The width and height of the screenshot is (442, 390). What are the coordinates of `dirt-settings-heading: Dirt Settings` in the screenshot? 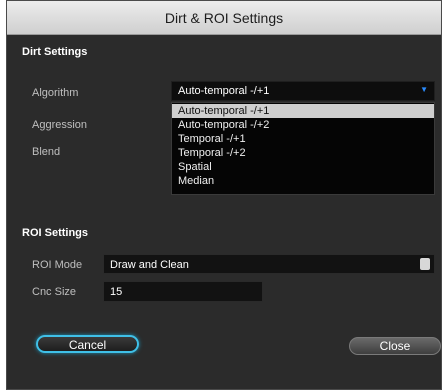 It's located at (55, 52).